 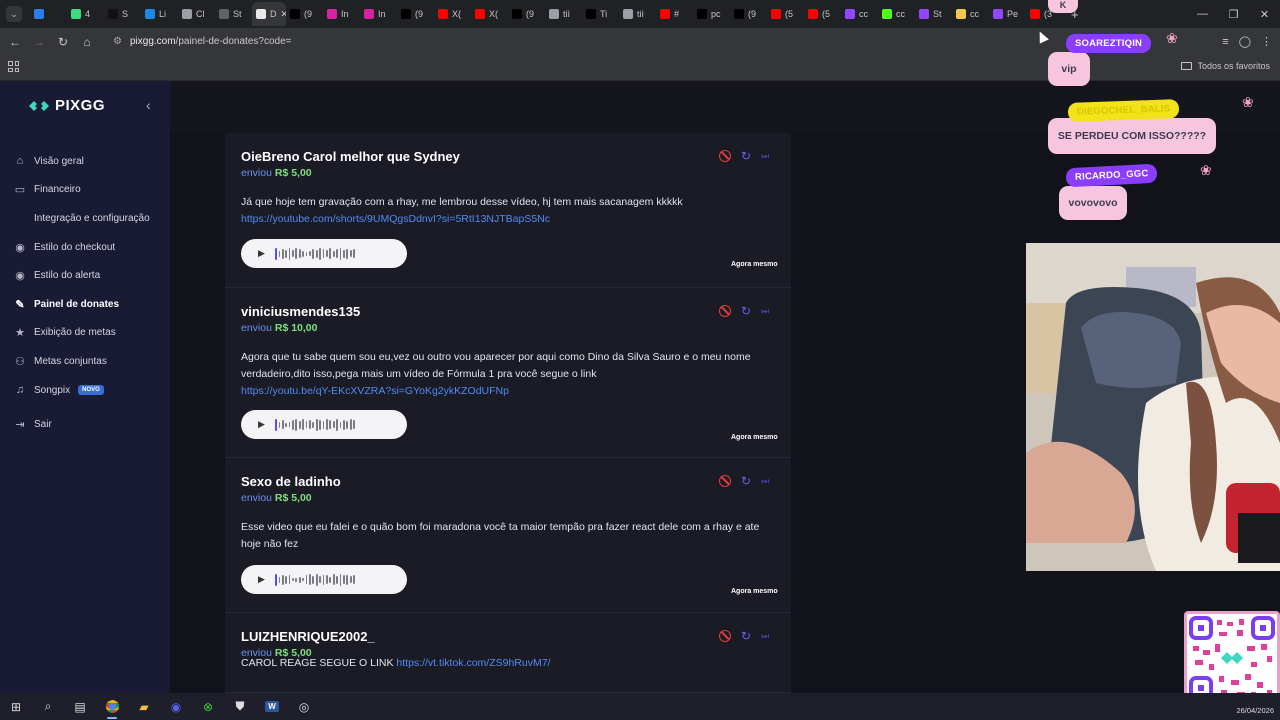 What do you see at coordinates (144, 706) in the screenshot?
I see `file-explorer-icon: ▰` at bounding box center [144, 706].